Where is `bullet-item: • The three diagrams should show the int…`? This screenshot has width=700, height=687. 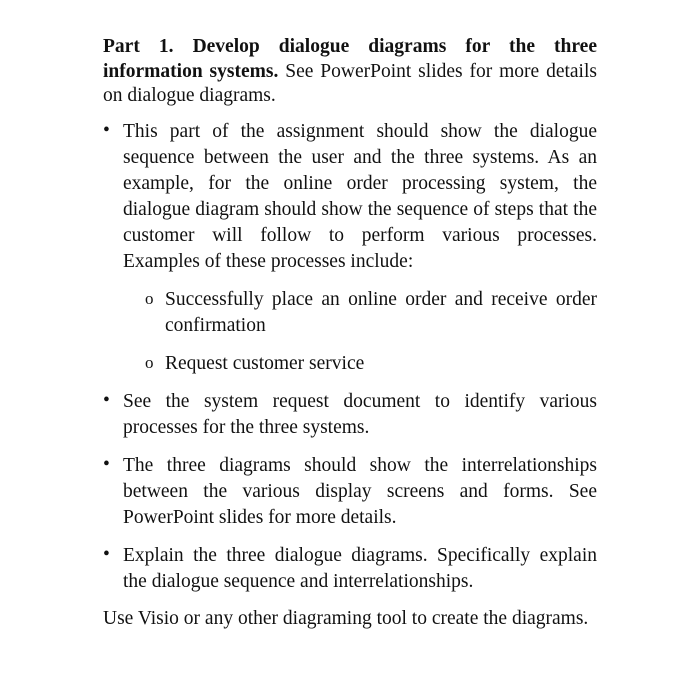 bullet-item: • The three diagrams should show the int… is located at coordinates (350, 492).